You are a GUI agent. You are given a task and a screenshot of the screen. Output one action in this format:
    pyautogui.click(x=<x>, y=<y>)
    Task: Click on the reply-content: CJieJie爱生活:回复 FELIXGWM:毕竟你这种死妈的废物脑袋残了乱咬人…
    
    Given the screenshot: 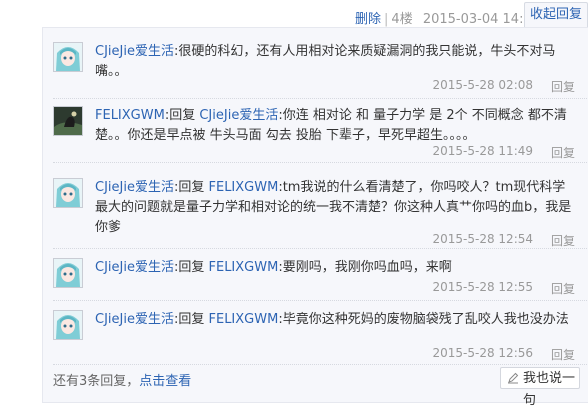 What is the action you would take?
    pyautogui.click(x=334, y=320)
    